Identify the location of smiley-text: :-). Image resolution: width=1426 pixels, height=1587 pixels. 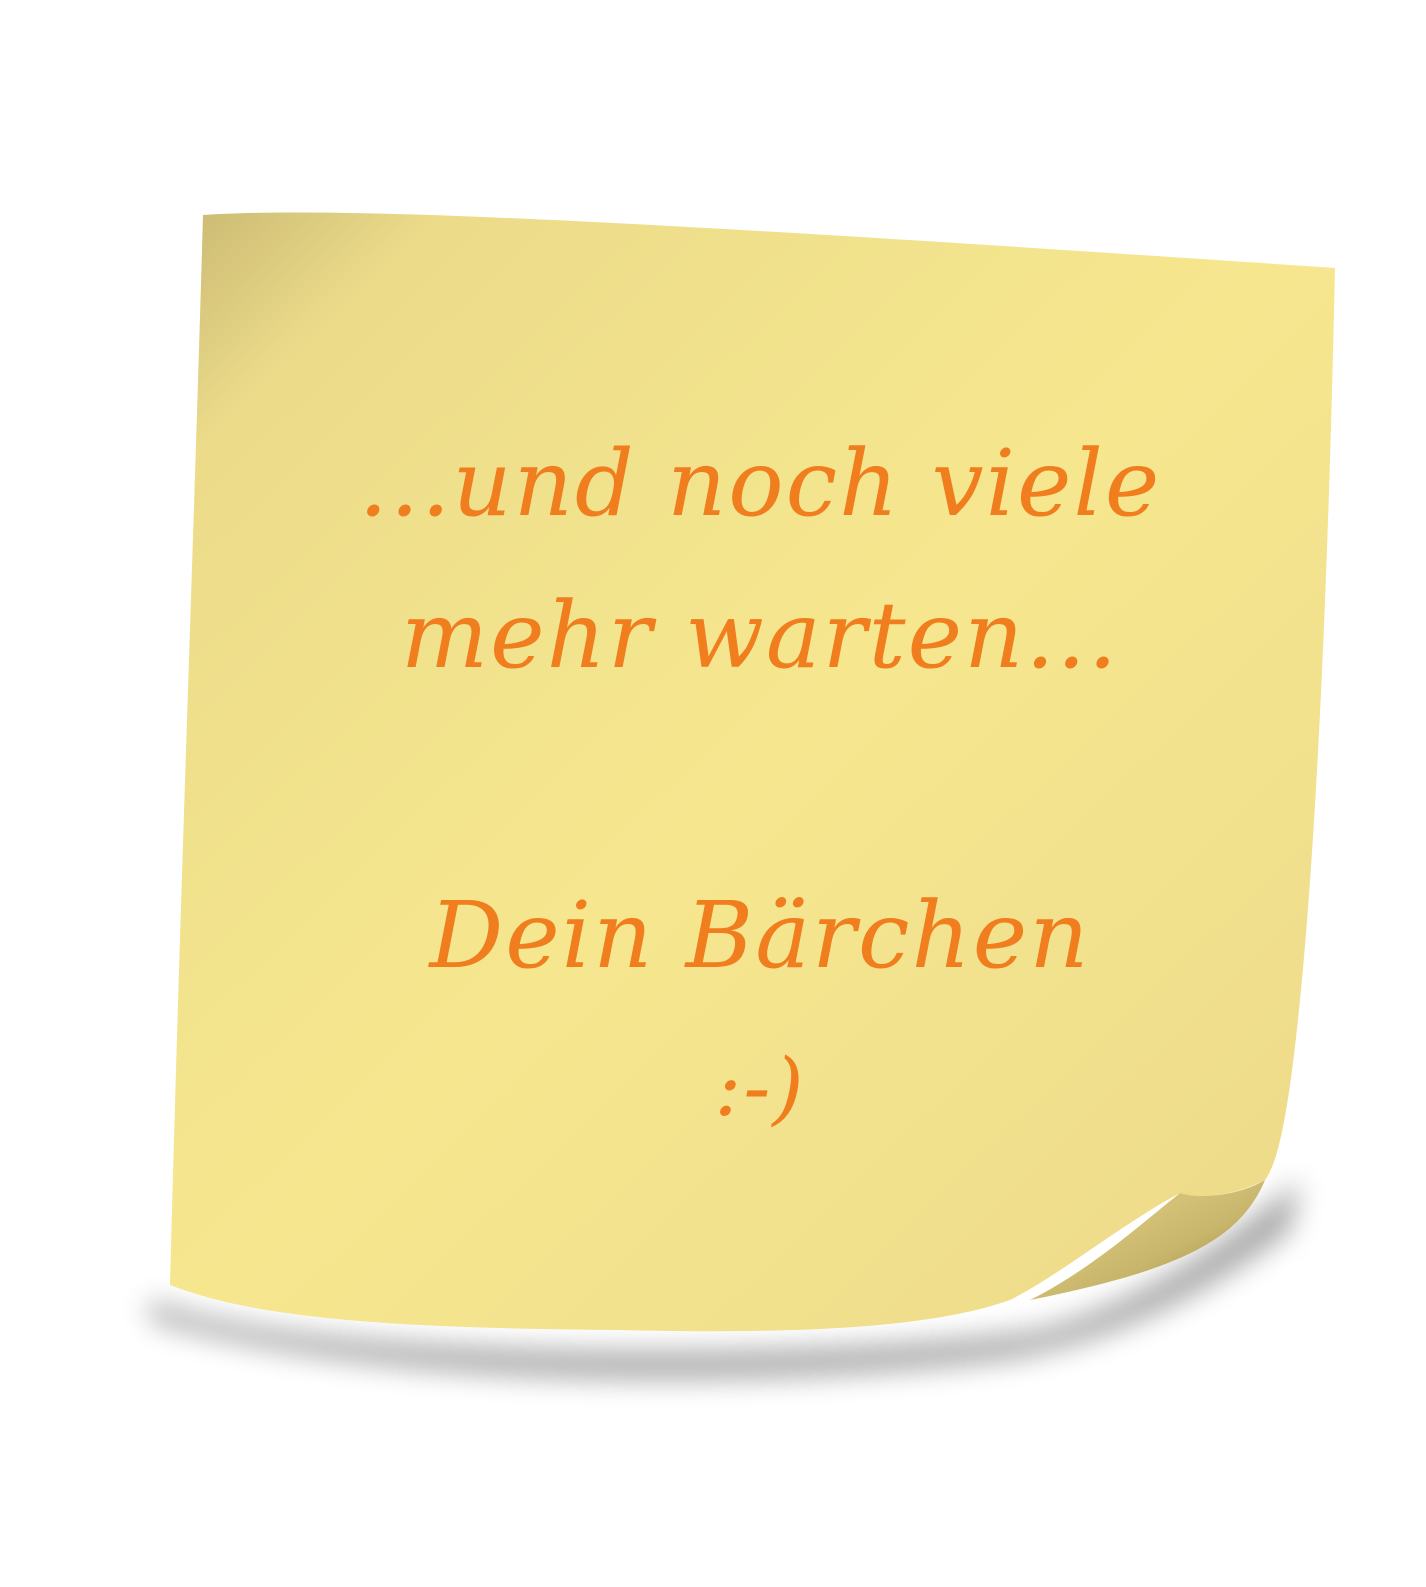
(760, 1087).